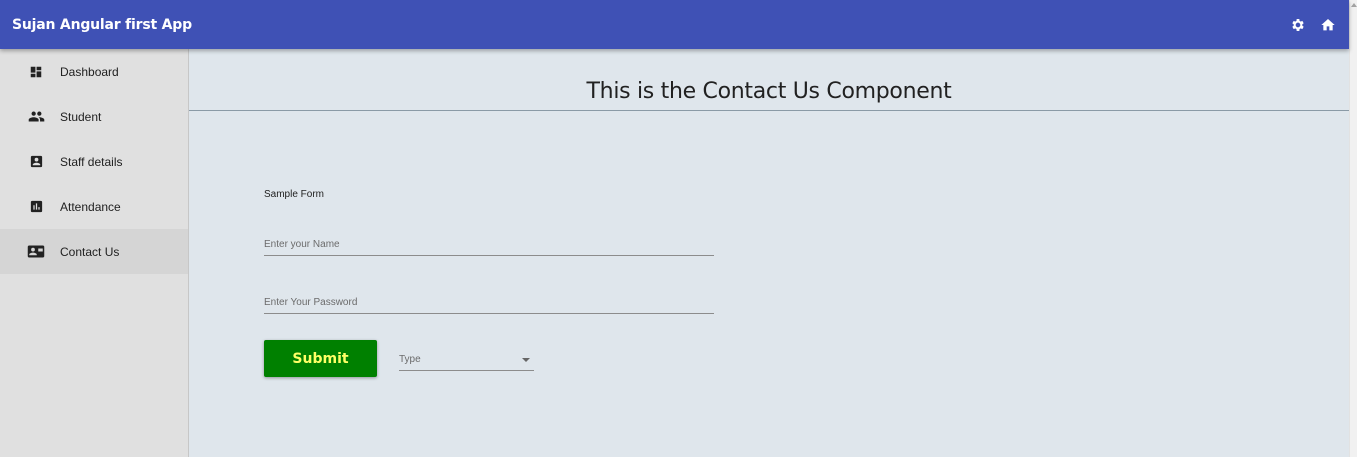 The height and width of the screenshot is (457, 1357). I want to click on dropdown-arrow-icon, so click(526, 360).